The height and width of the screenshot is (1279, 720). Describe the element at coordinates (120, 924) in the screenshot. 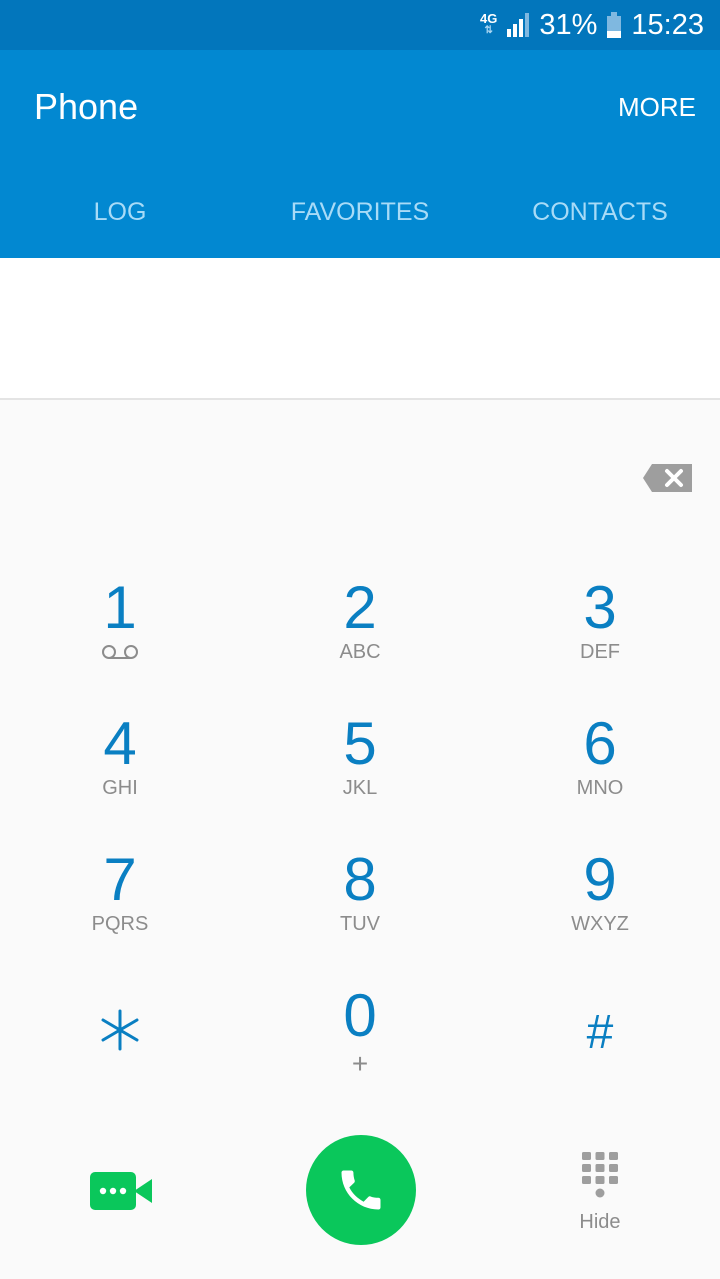

I see `key-letters: PQRS` at that location.